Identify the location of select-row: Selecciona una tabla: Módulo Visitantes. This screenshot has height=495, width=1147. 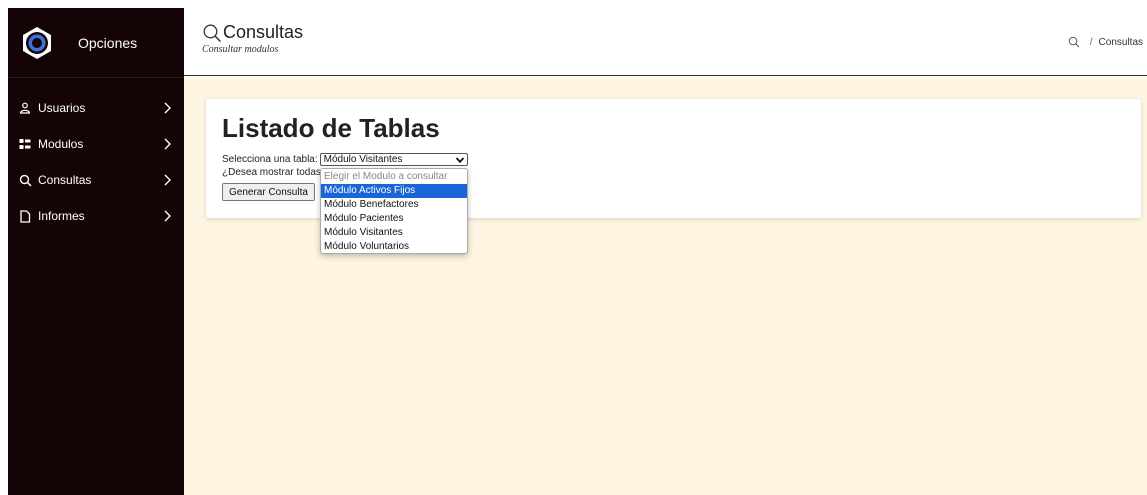
(345, 159).